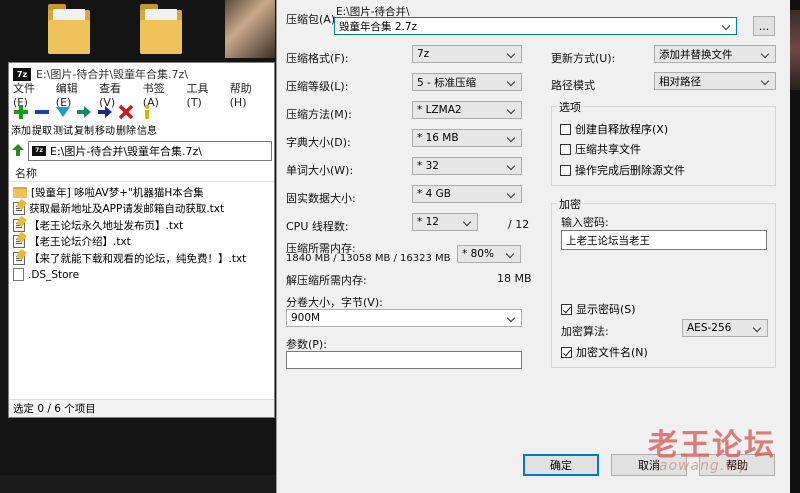  What do you see at coordinates (368, 258) in the screenshot?
I see `mem-comp-detail: 1840 MB / 13058 MB / 16323 MB` at bounding box center [368, 258].